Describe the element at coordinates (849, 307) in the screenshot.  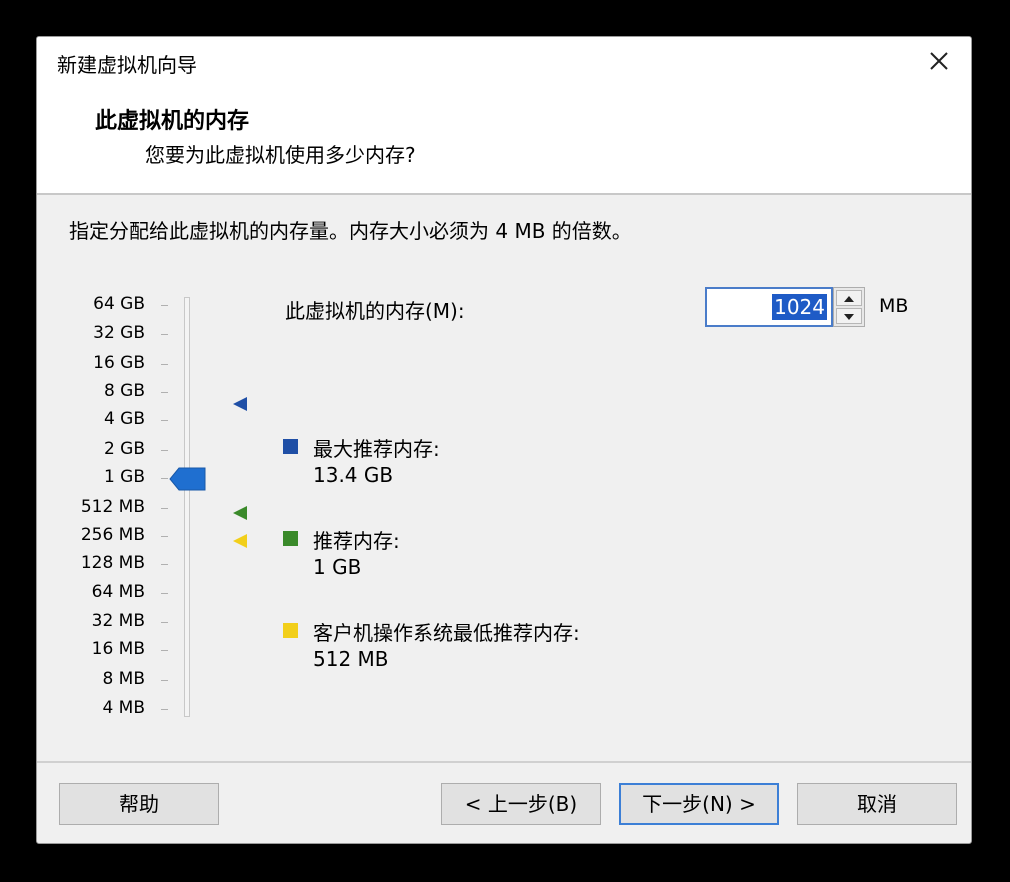
I see `memory-spinner` at that location.